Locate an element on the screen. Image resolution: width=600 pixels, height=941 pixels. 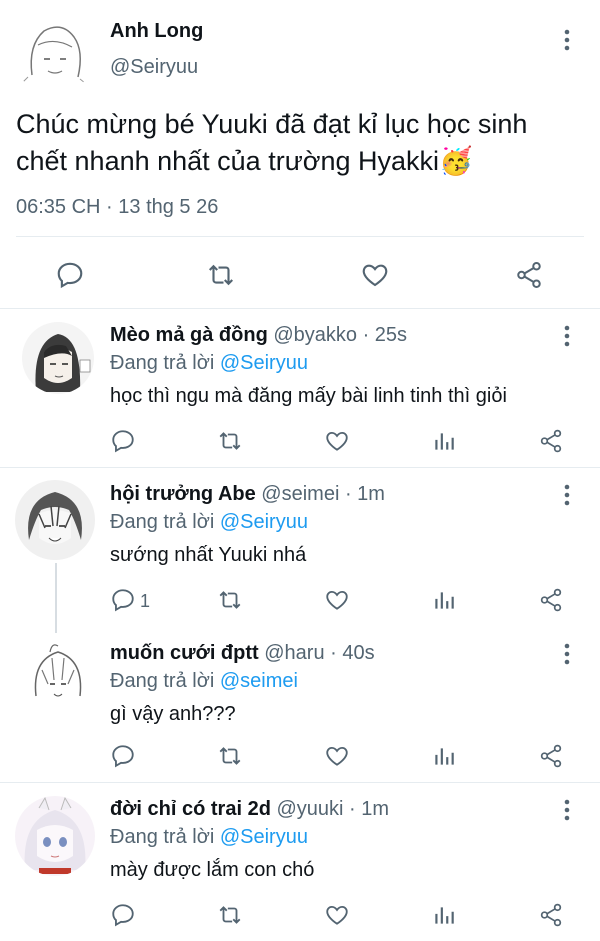
tweet-text-line2: chết nhanh nhất của trường Hyakki is located at coordinates (228, 161).